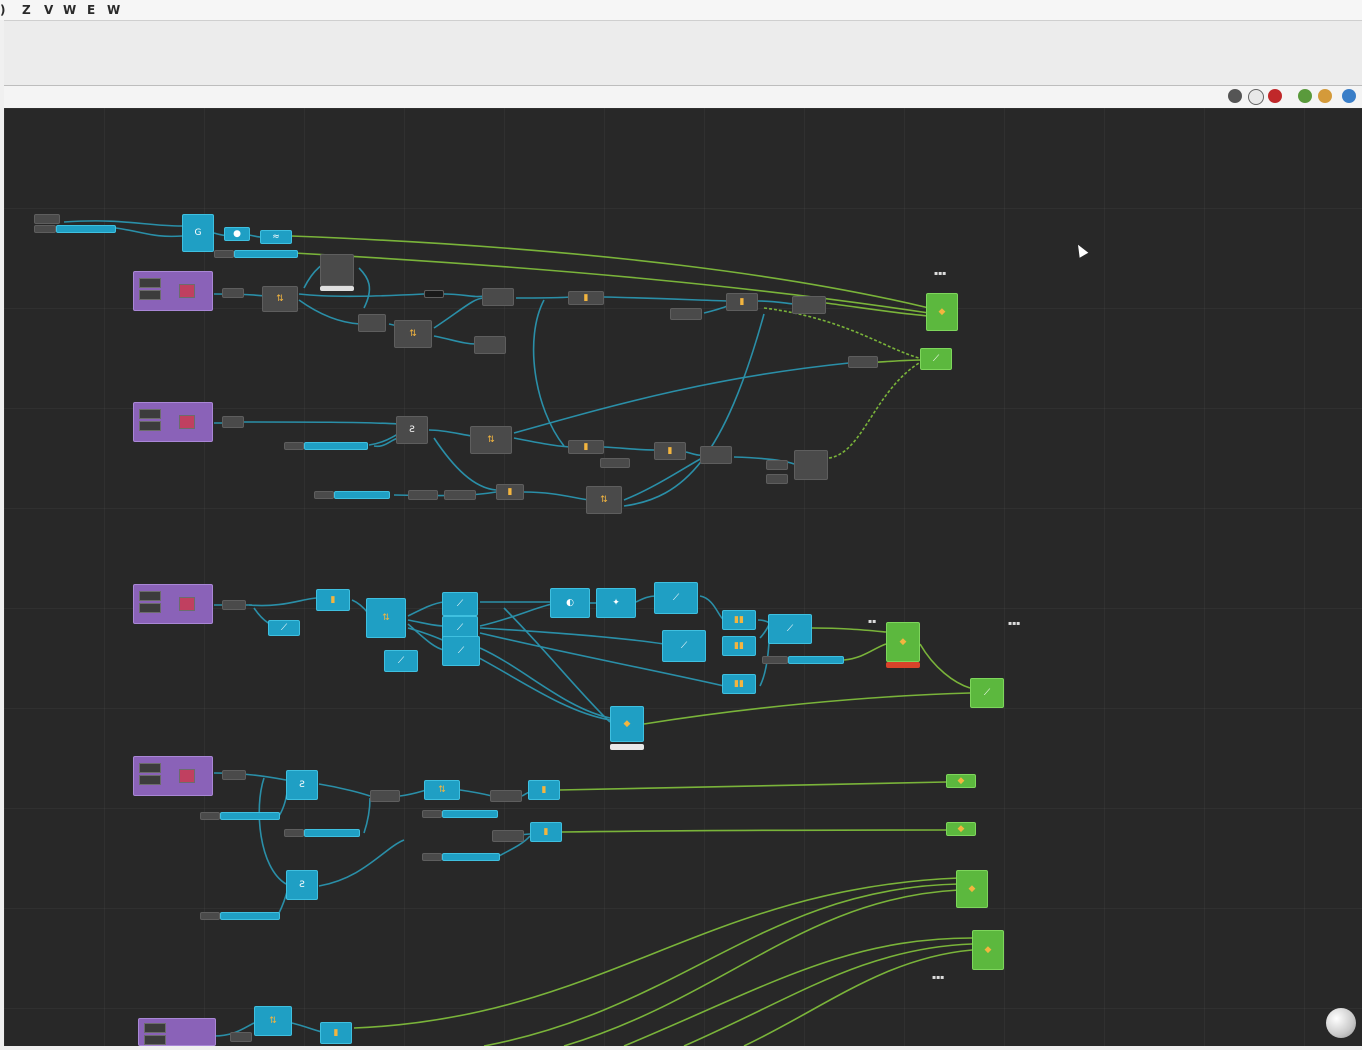  I want to click on component-node: G, so click(198, 233).